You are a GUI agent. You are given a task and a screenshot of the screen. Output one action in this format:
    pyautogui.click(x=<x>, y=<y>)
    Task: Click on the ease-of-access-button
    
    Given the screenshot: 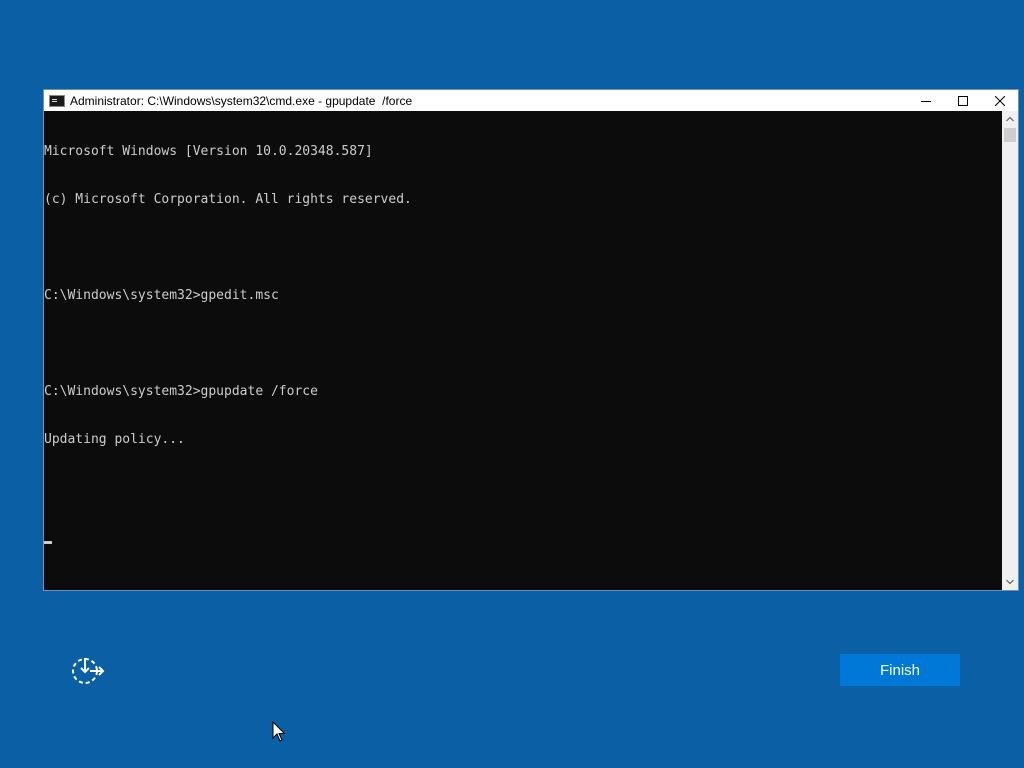 What is the action you would take?
    pyautogui.click(x=88, y=671)
    